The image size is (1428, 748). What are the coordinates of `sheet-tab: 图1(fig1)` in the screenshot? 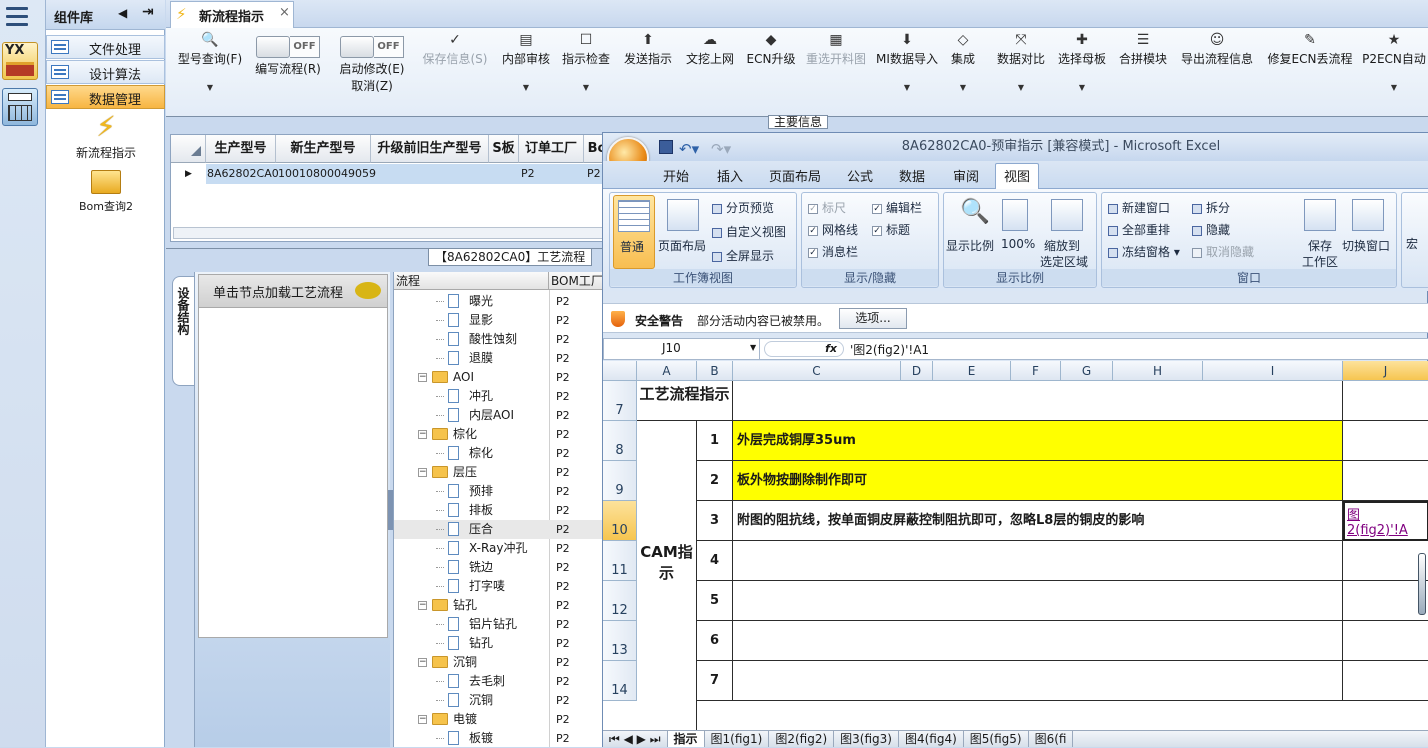 It's located at (737, 739).